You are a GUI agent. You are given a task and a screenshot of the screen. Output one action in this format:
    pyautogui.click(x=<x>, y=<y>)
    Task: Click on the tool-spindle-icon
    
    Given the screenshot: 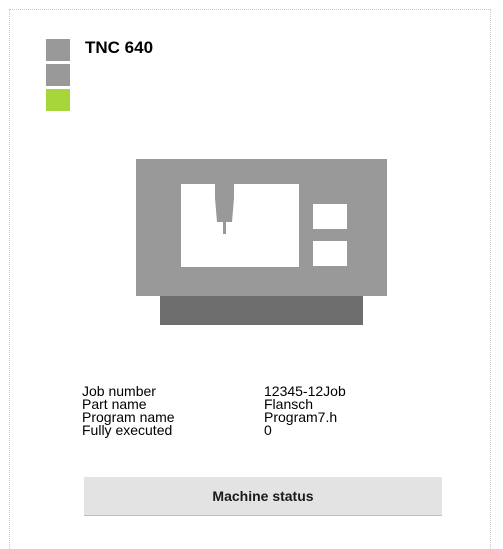 What is the action you would take?
    pyautogui.click(x=224, y=210)
    